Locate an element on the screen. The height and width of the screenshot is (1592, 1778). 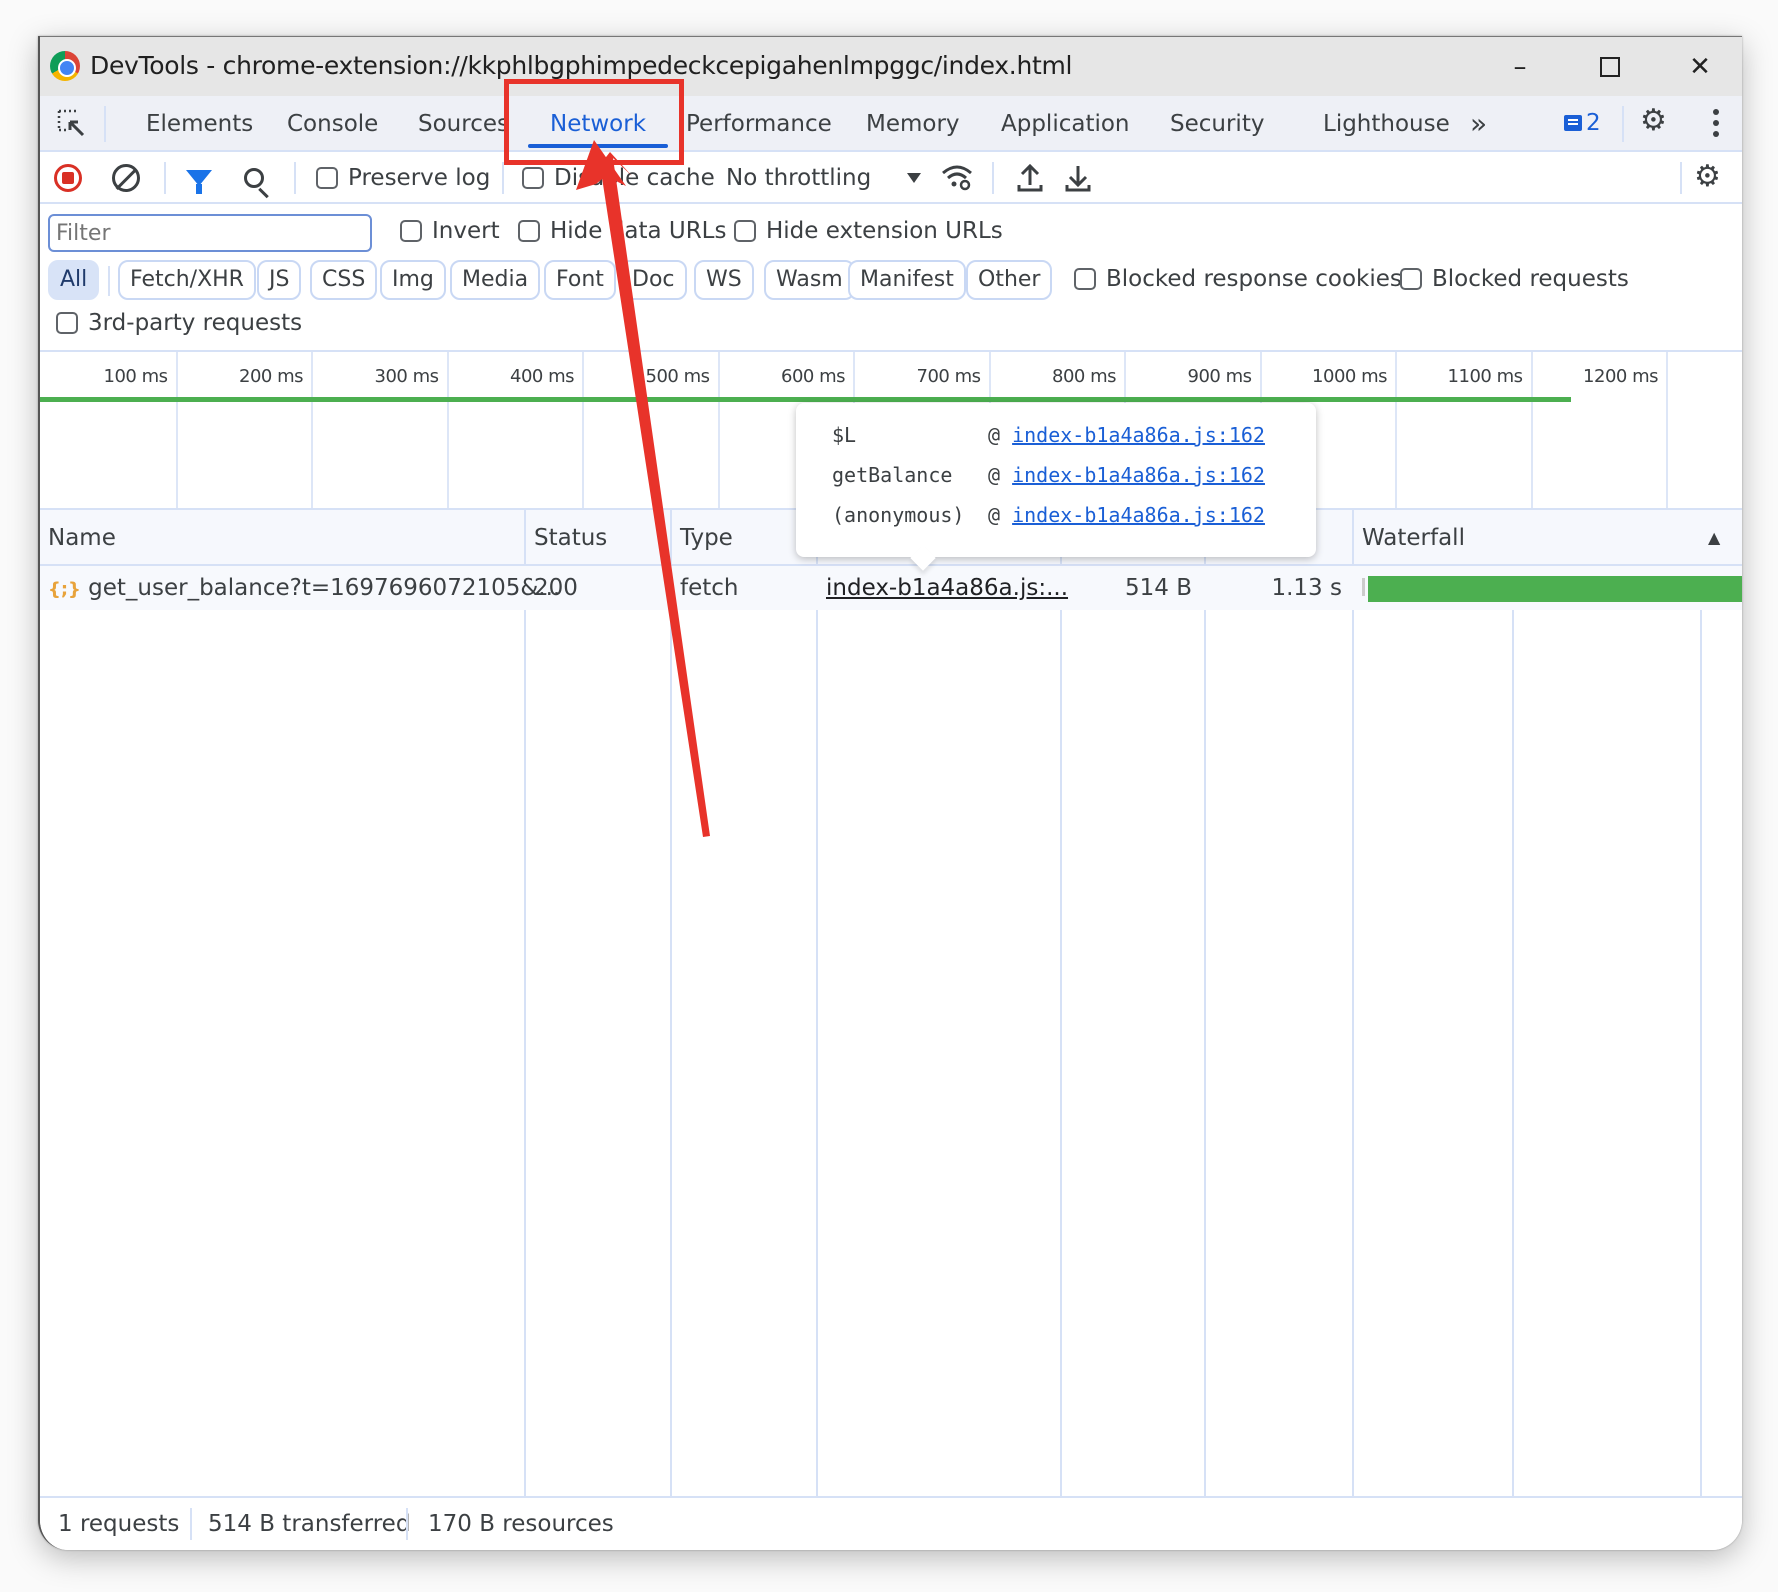
column-header-waterfall: Waterfall is located at coordinates (1413, 538).